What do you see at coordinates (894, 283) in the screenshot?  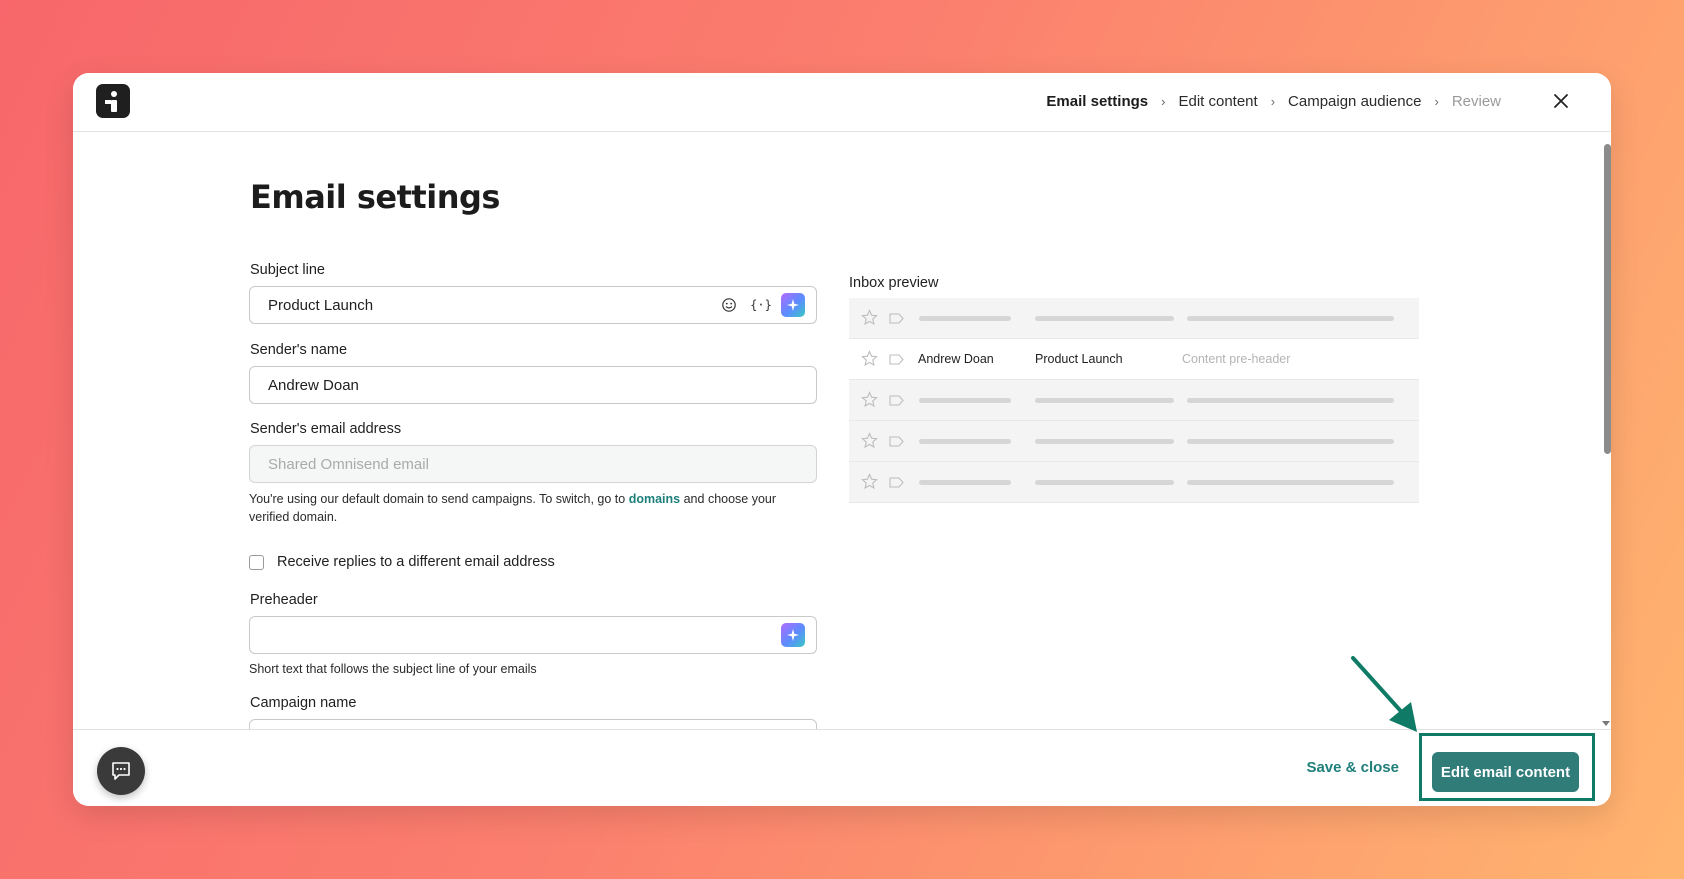 I see `inbox-preview-title: Inbox preview` at bounding box center [894, 283].